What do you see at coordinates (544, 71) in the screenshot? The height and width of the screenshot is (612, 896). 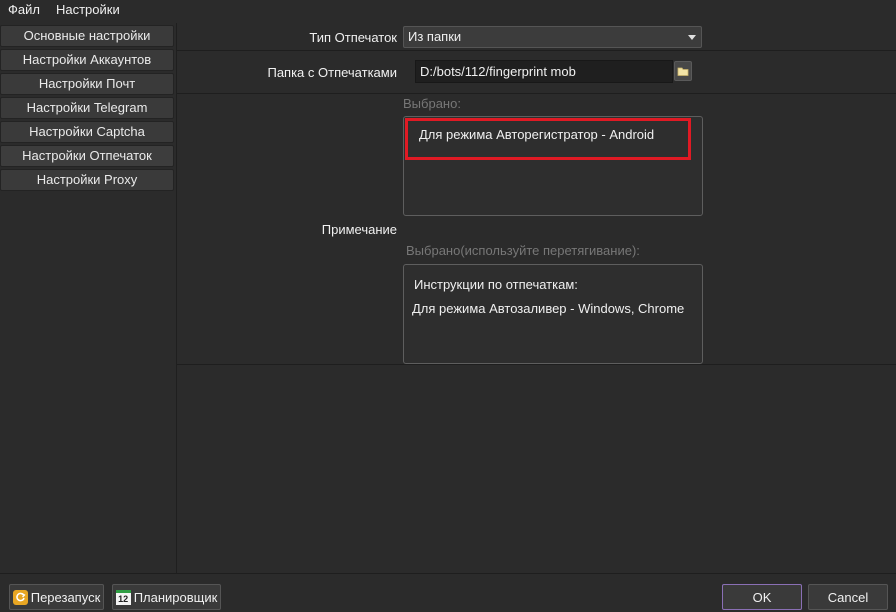 I see `fingerprint-folder-field: D:/bots/112/fingerprint mob` at bounding box center [544, 71].